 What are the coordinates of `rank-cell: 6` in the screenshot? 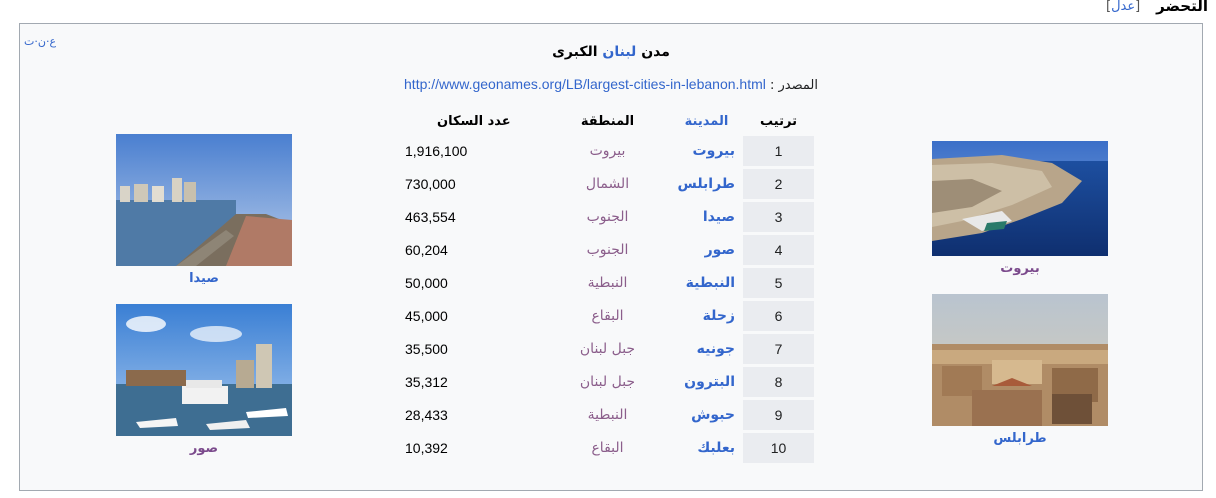 It's located at (778, 316).